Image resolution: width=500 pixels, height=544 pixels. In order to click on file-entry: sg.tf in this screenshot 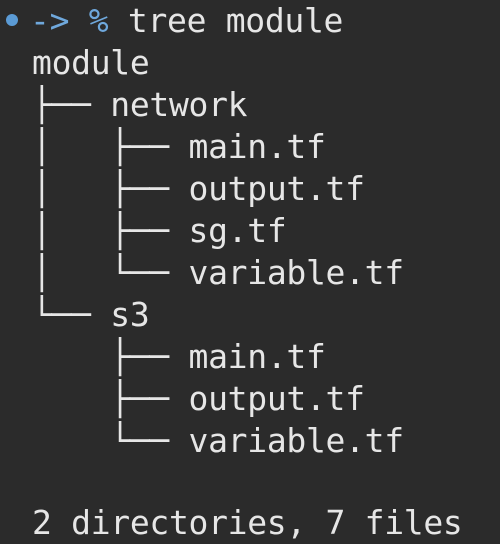, I will do `click(237, 230)`.